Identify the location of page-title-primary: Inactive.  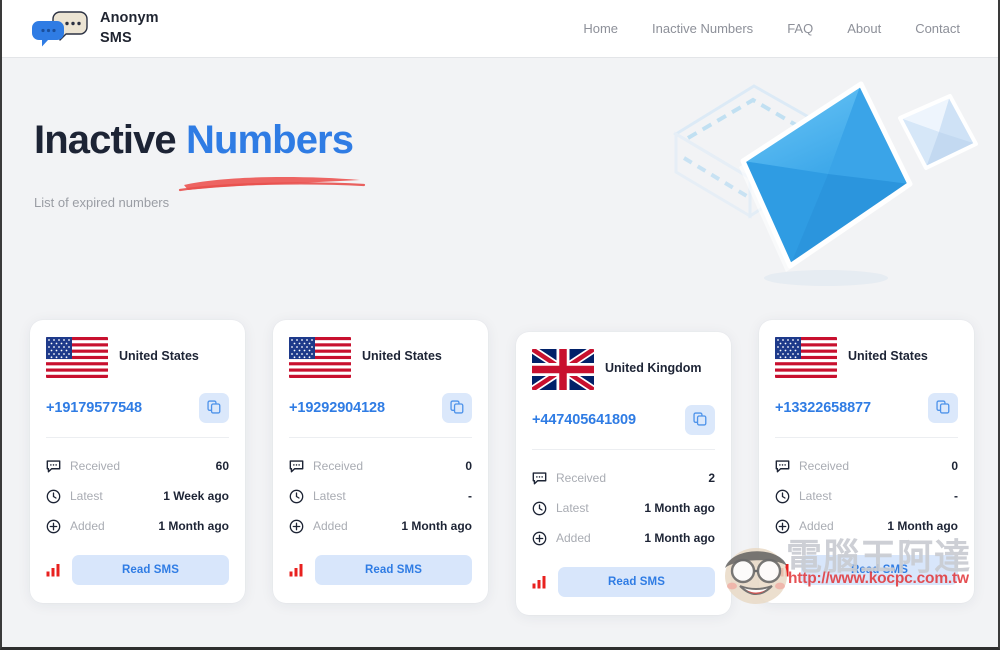
(105, 140).